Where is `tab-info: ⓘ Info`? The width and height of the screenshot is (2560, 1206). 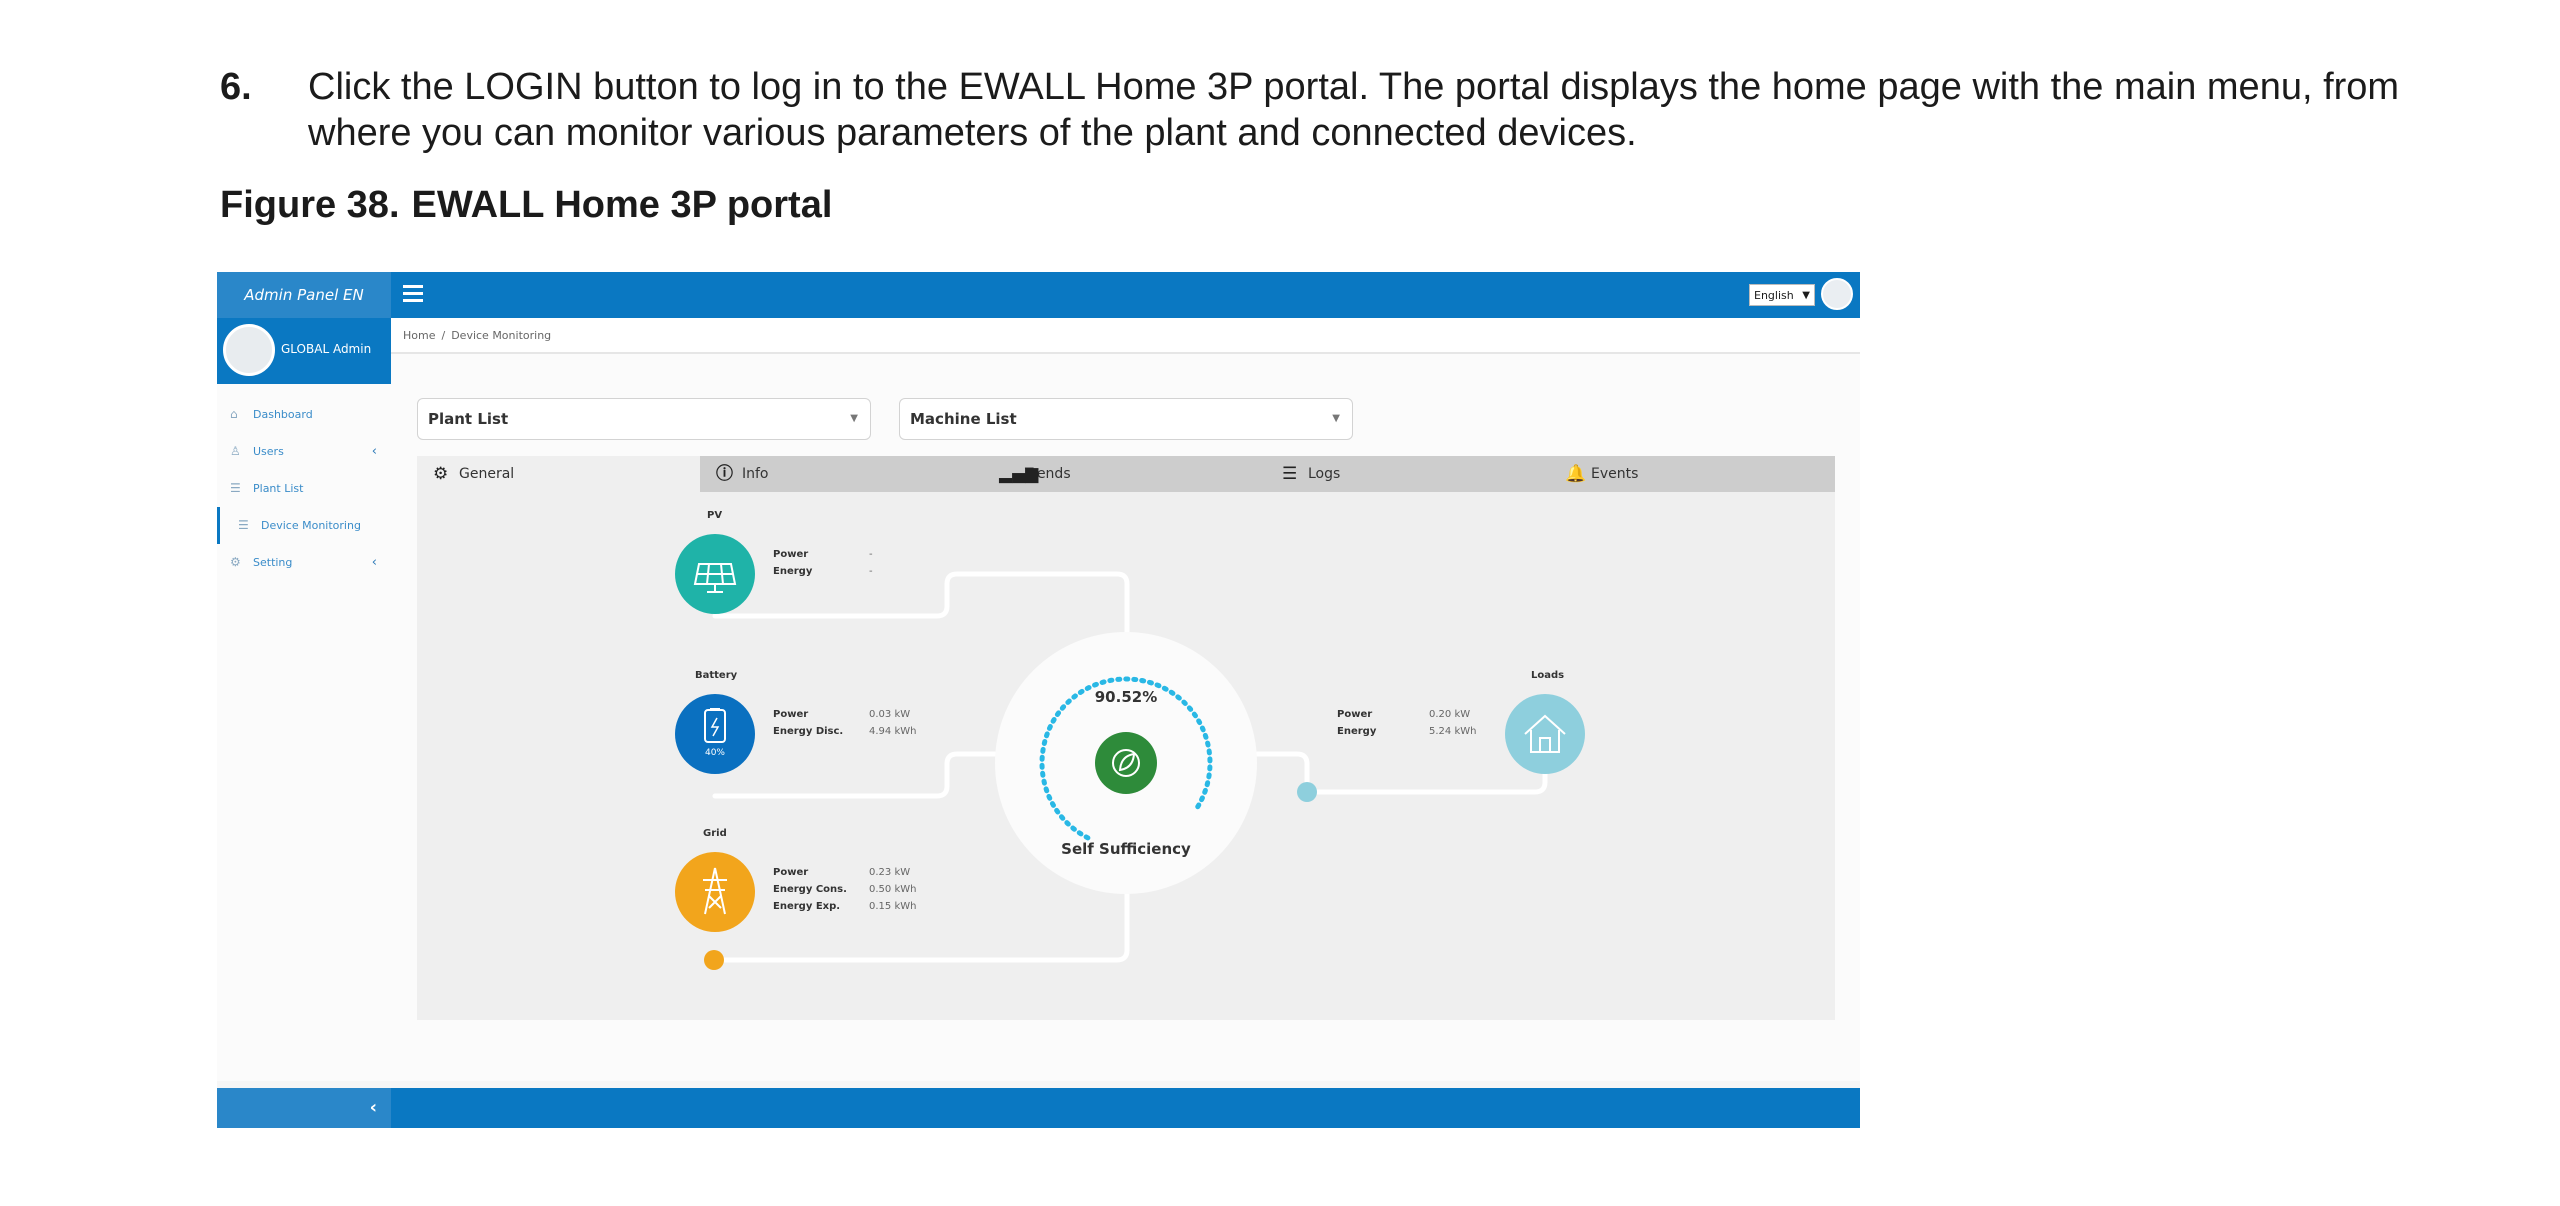
tab-info: ⓘ Info is located at coordinates (841, 474).